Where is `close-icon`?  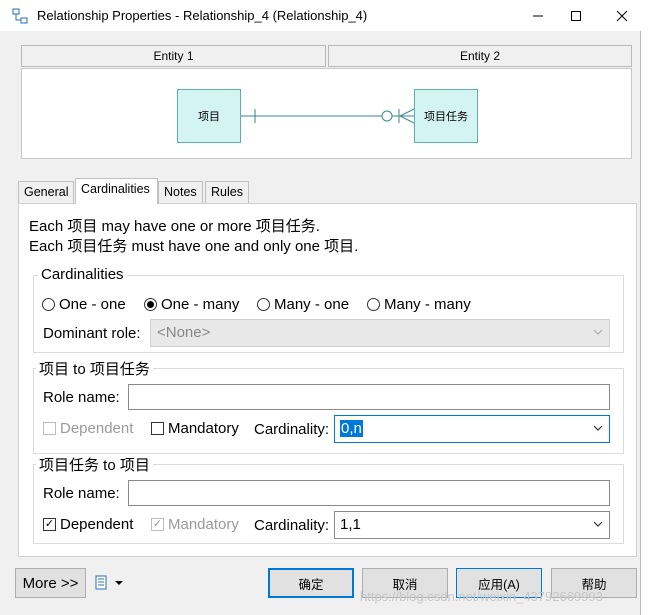 close-icon is located at coordinates (622, 15).